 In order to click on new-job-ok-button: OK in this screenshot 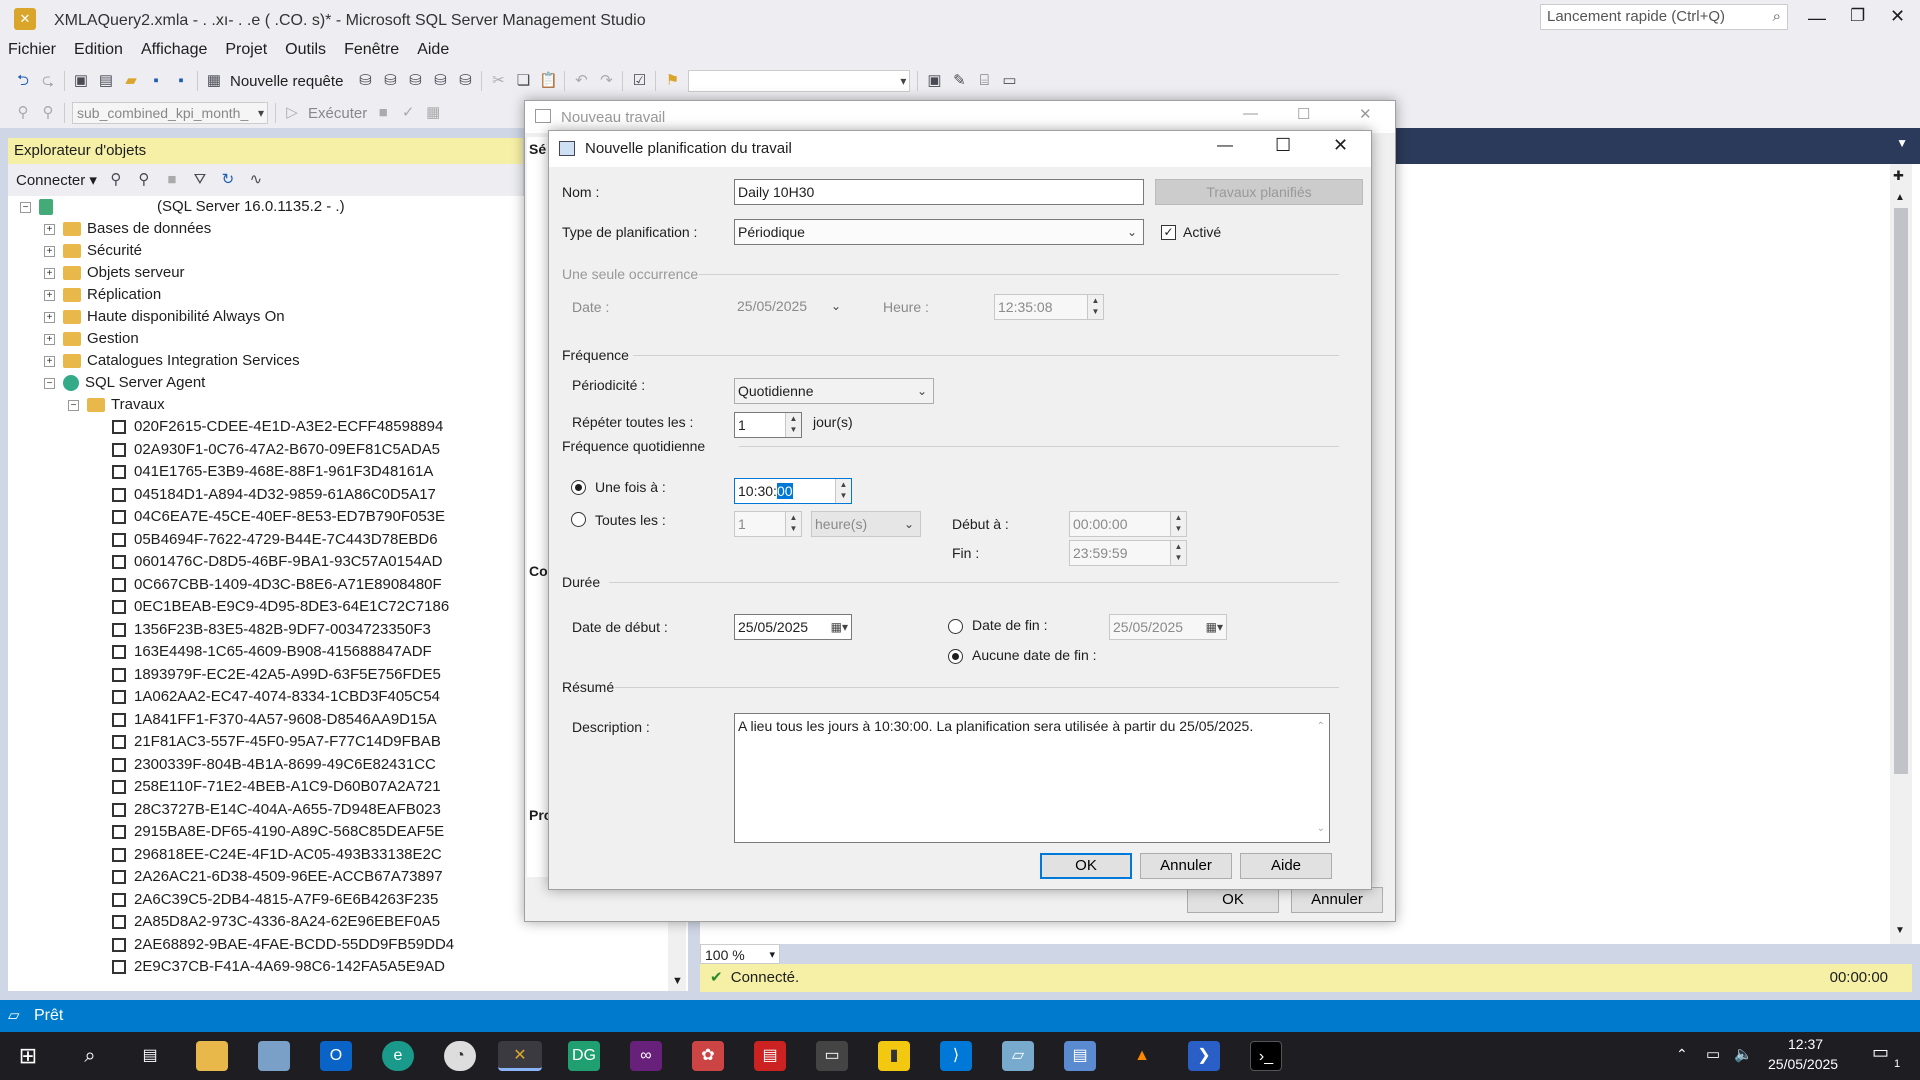, I will do `click(1233, 900)`.